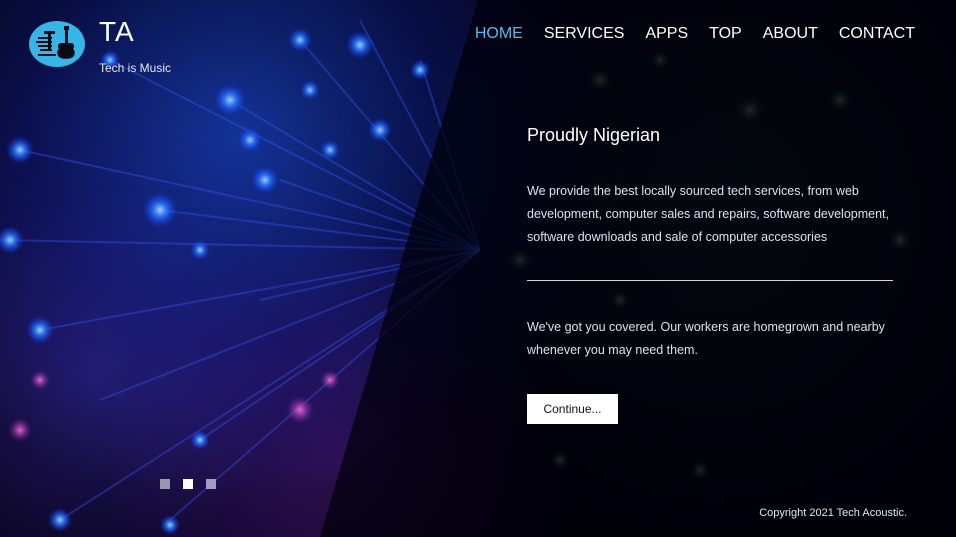 This screenshot has width=956, height=537. Describe the element at coordinates (666, 34) in the screenshot. I see `nav-item-apps: APPS` at that location.